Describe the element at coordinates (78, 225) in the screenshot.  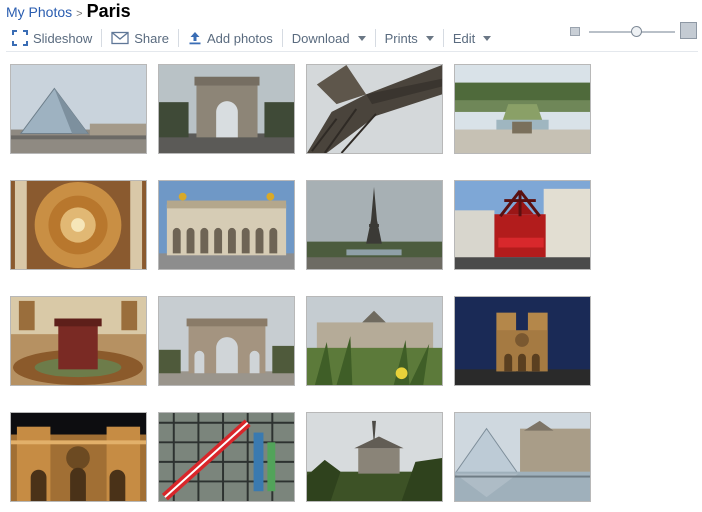
I see `photo-thumbnail-invalides-dome` at that location.